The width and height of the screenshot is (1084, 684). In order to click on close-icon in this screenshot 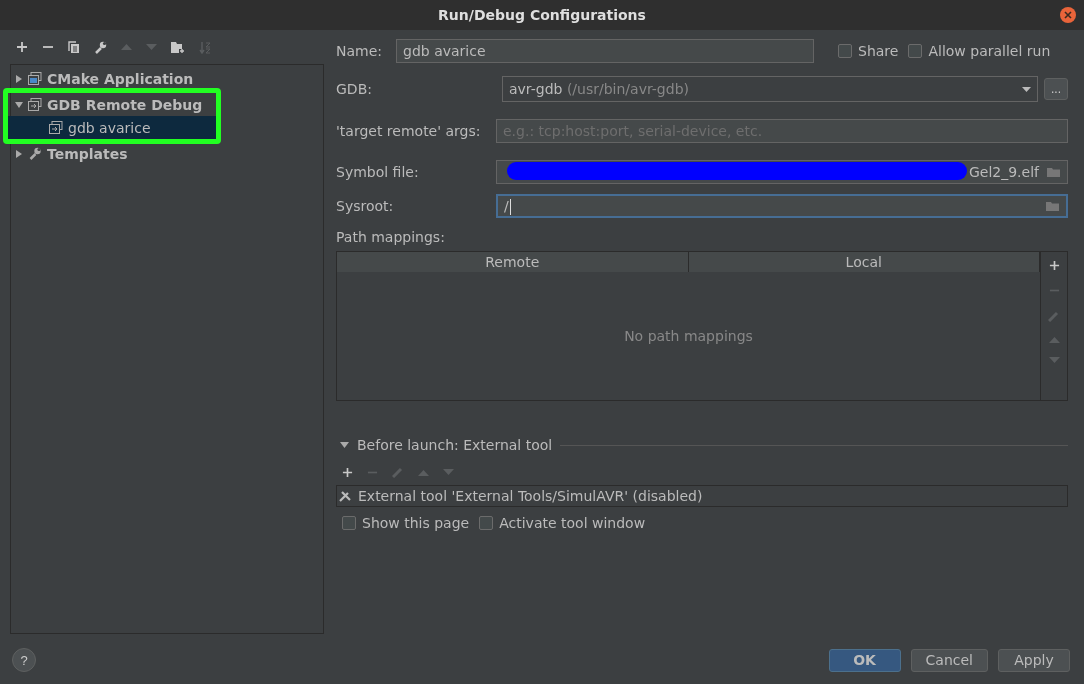, I will do `click(1068, 15)`.